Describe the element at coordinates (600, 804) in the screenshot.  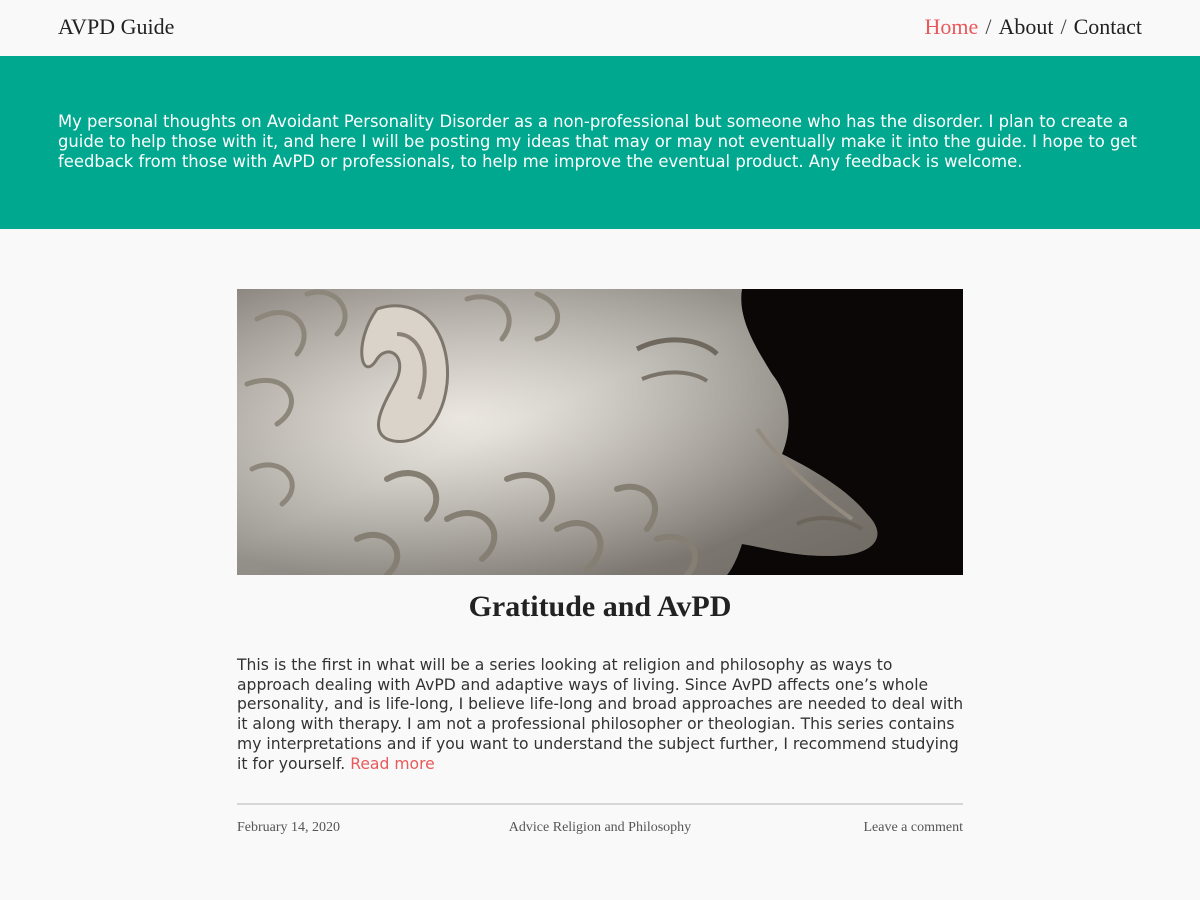
I see `post-divider` at that location.